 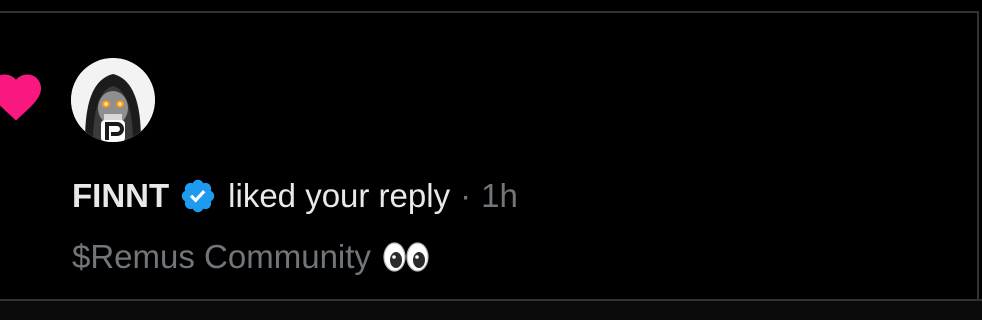 I want to click on user-name-link: FINNT, so click(x=120, y=196).